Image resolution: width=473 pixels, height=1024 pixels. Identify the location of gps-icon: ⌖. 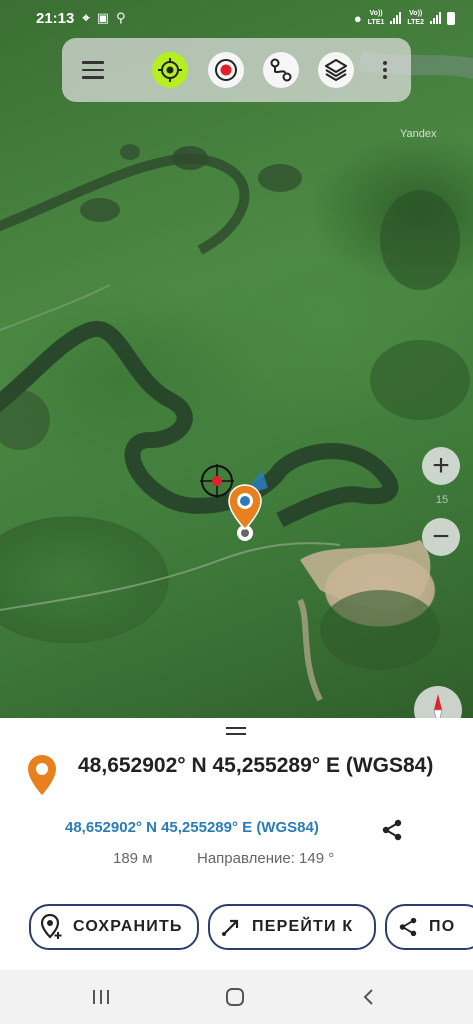
(86, 17).